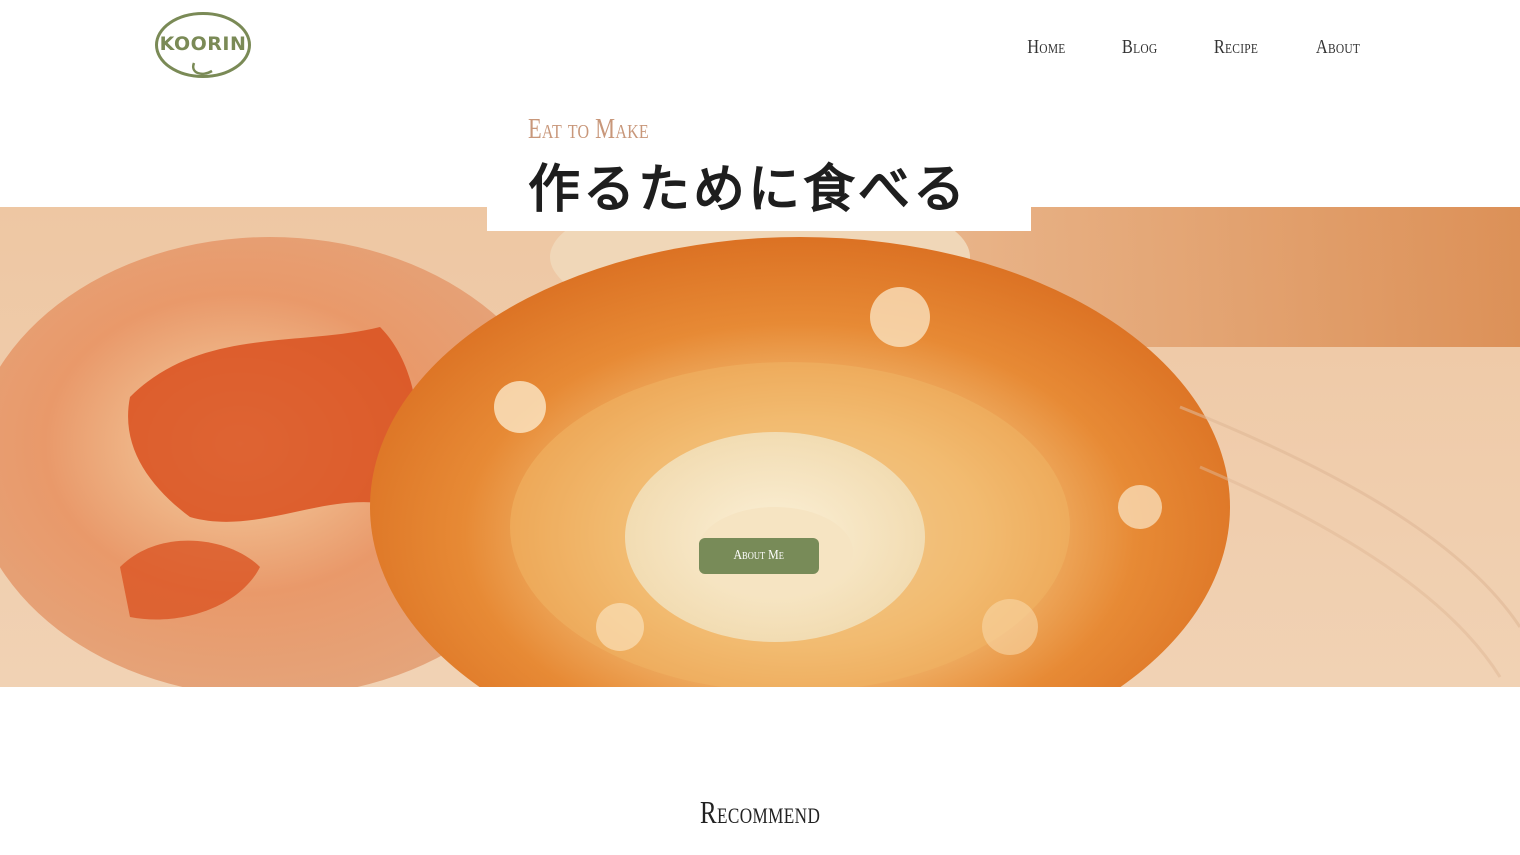  I want to click on about-me-button-label: About Me, so click(759, 555).